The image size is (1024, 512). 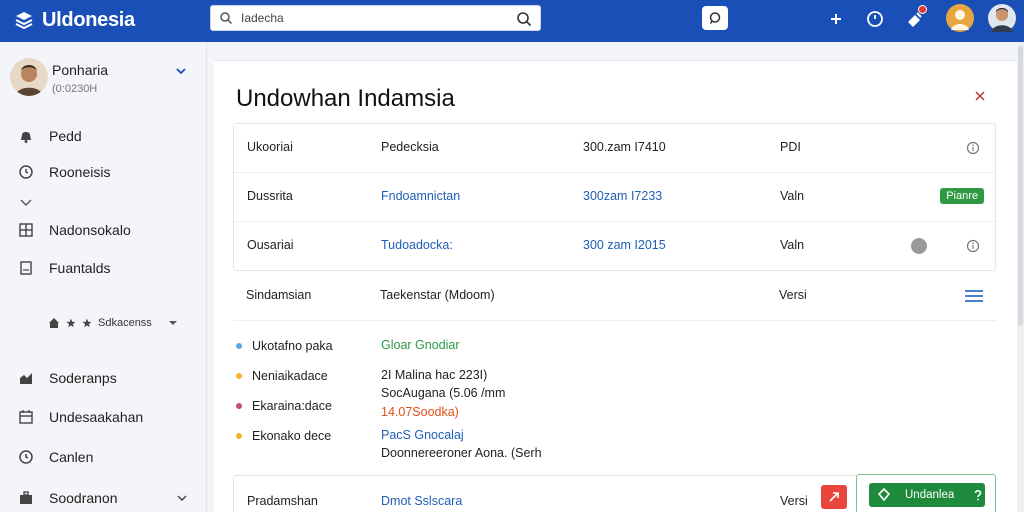 What do you see at coordinates (410, 147) in the screenshot?
I see `table-cell: Pedecksia` at bounding box center [410, 147].